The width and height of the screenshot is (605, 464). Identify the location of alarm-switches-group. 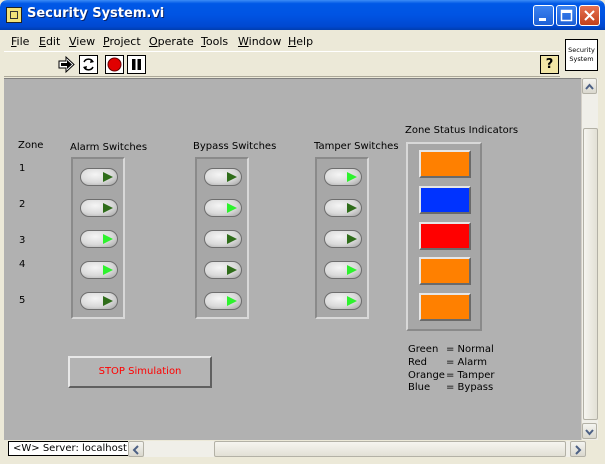
(98, 238).